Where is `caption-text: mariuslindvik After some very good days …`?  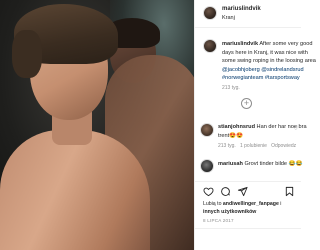 caption-text: mariuslindvik After some very good days … is located at coordinates (271, 61).